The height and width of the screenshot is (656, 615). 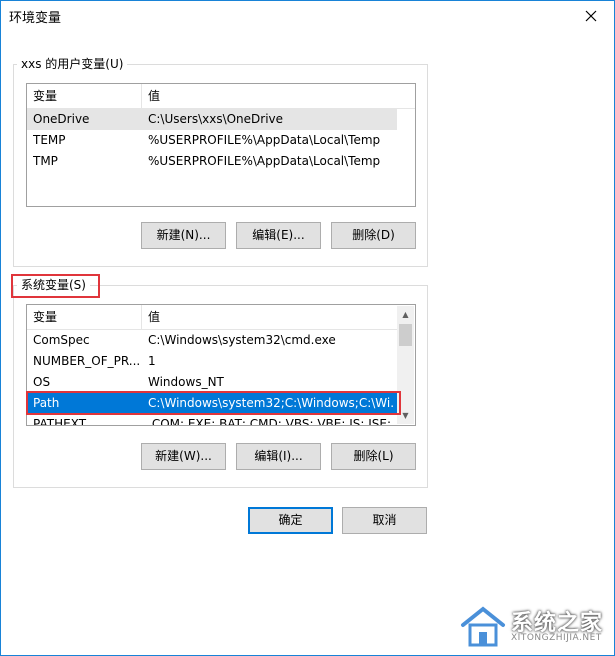 I want to click on variable-name: TMP, so click(x=45, y=161).